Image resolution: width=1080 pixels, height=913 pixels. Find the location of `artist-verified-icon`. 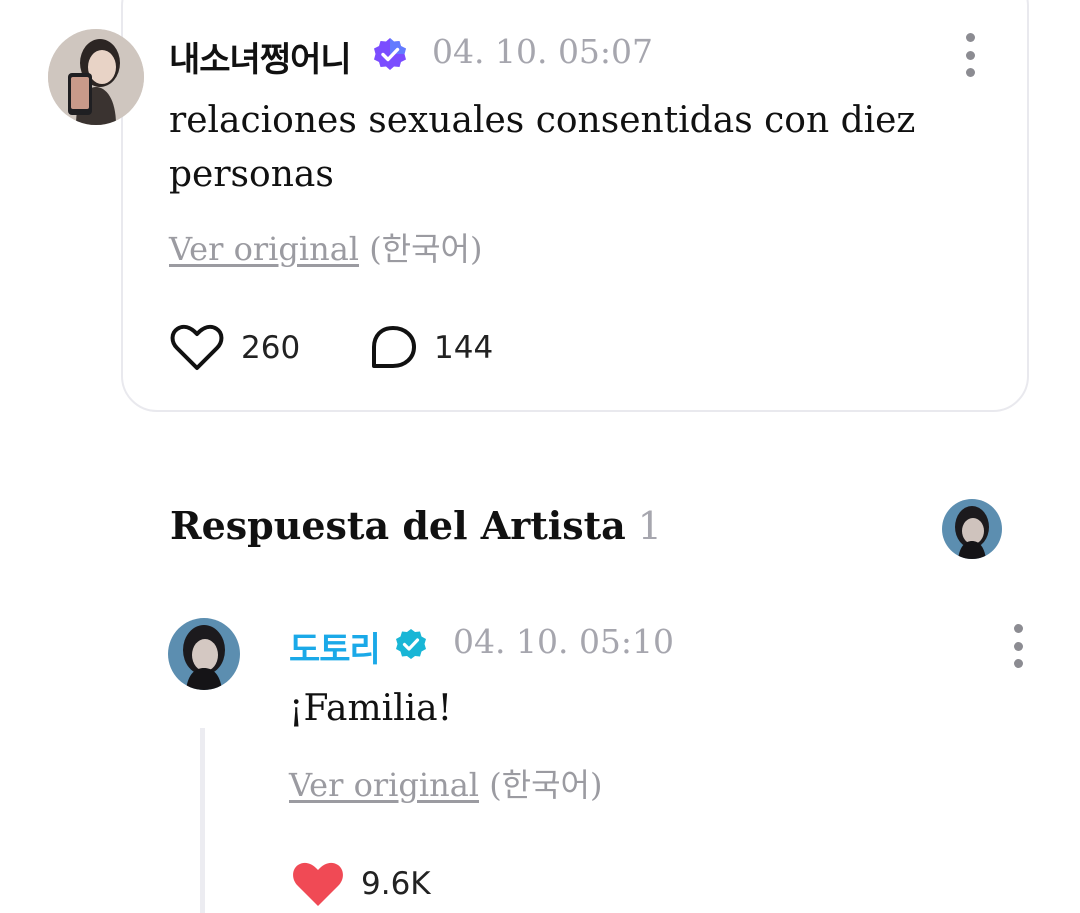

artist-verified-icon is located at coordinates (411, 644).